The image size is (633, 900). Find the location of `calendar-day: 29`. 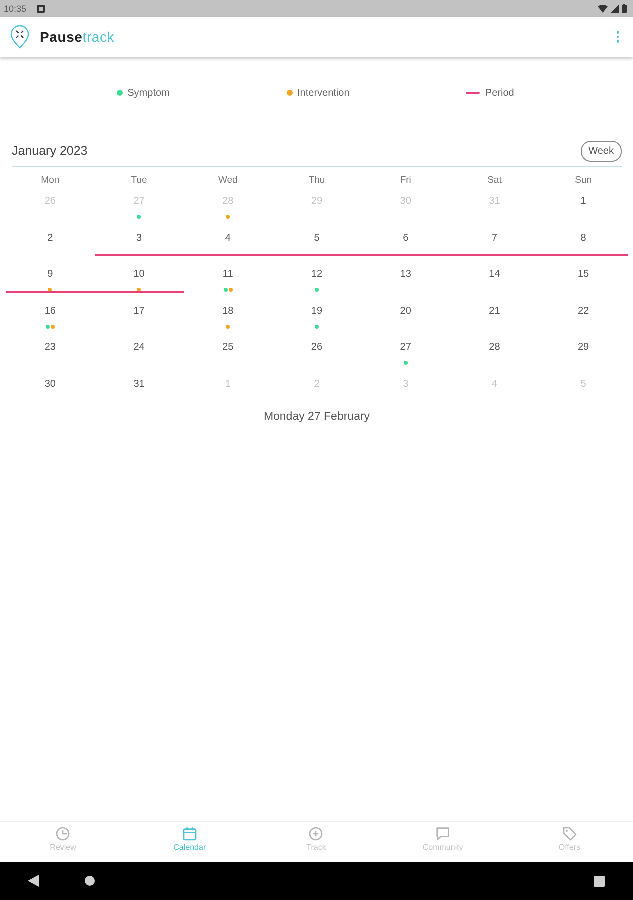

calendar-day: 29 is located at coordinates (583, 352).